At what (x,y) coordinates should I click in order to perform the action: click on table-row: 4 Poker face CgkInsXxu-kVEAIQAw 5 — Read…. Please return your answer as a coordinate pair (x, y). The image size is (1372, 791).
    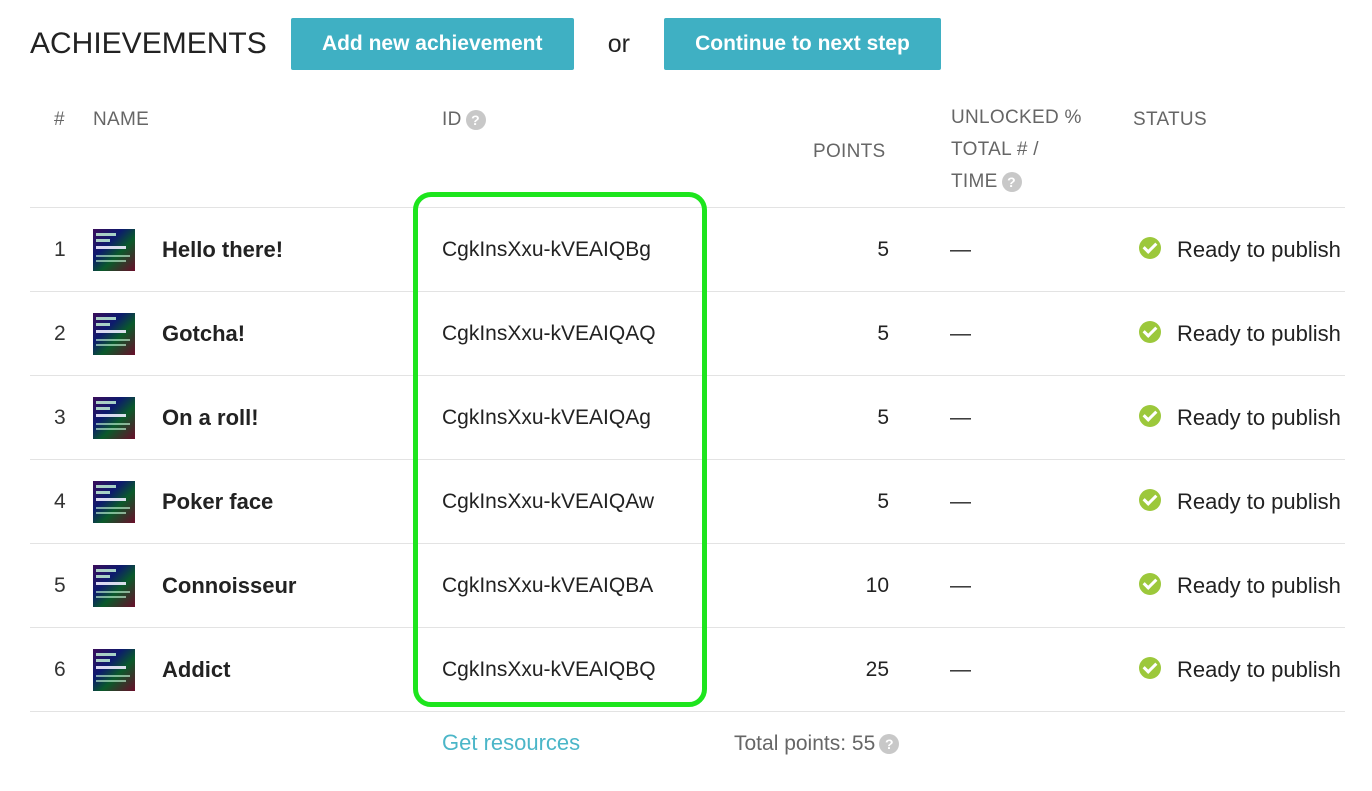
    Looking at the image, I should click on (687, 502).